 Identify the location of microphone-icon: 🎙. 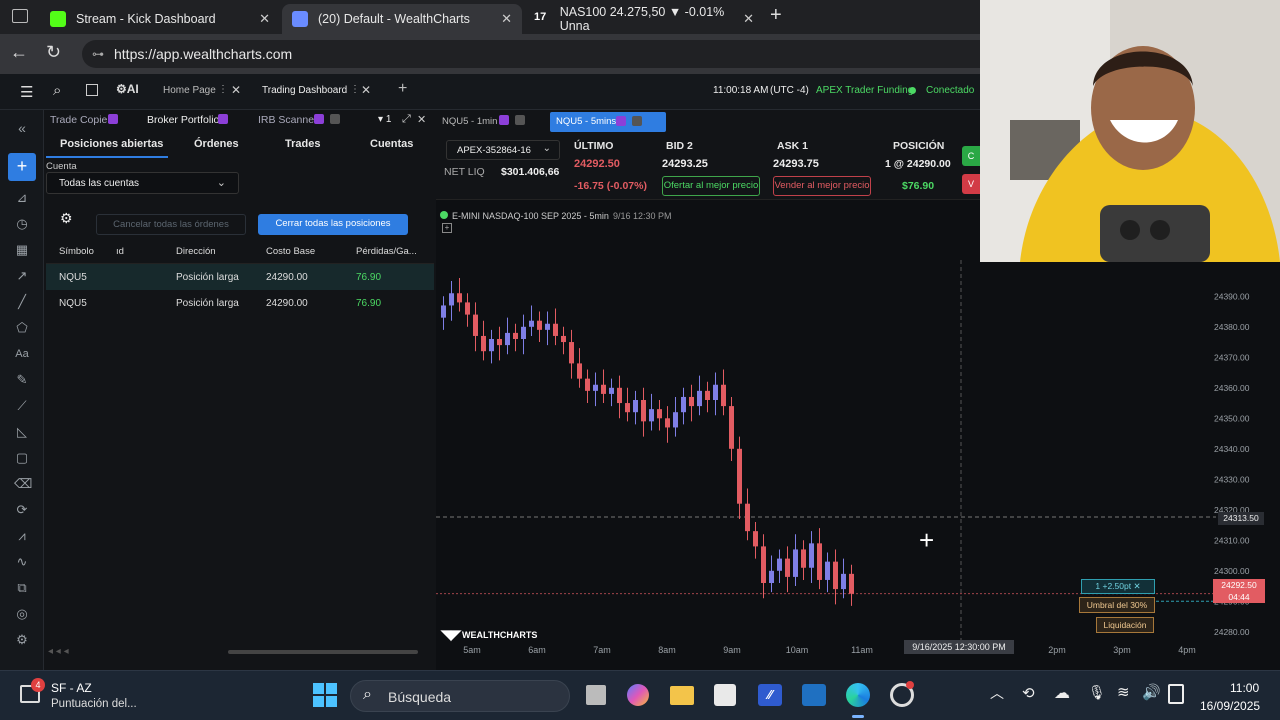
(1097, 692).